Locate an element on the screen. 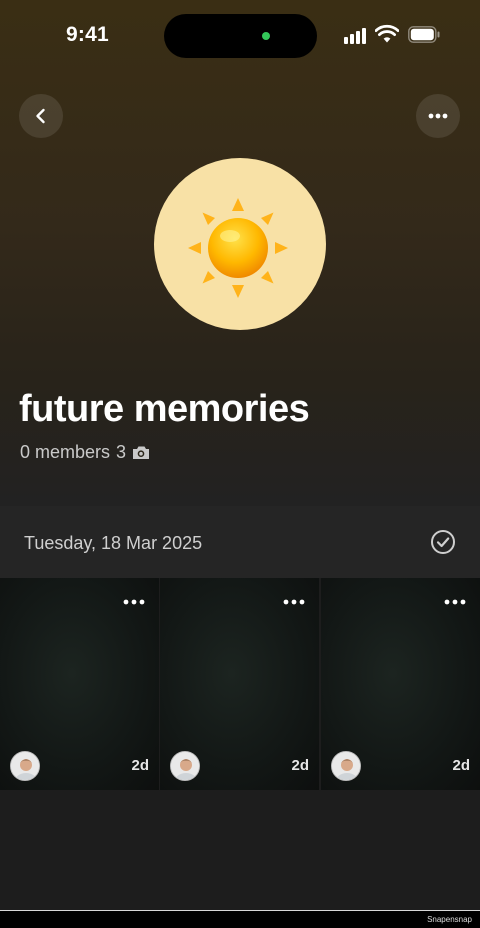 Image resolution: width=480 pixels, height=928 pixels. footer-bar is located at coordinates (240, 919).